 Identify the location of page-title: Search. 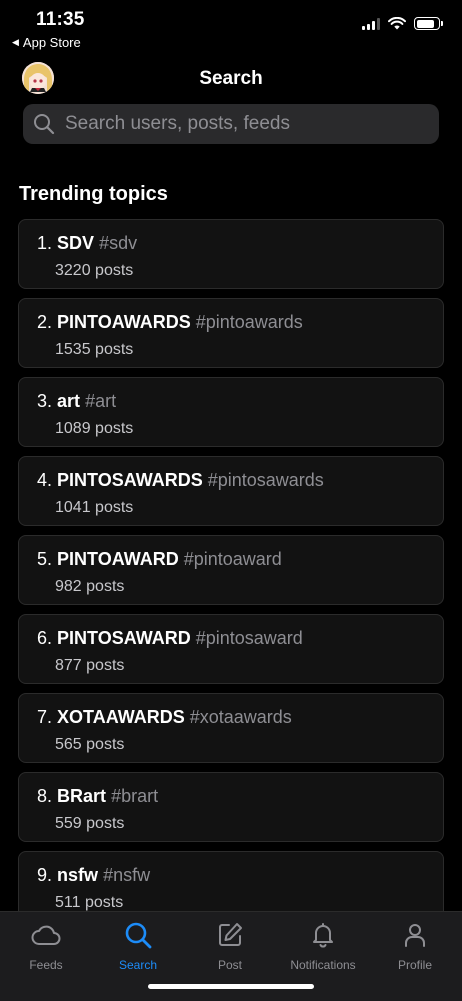
(231, 78).